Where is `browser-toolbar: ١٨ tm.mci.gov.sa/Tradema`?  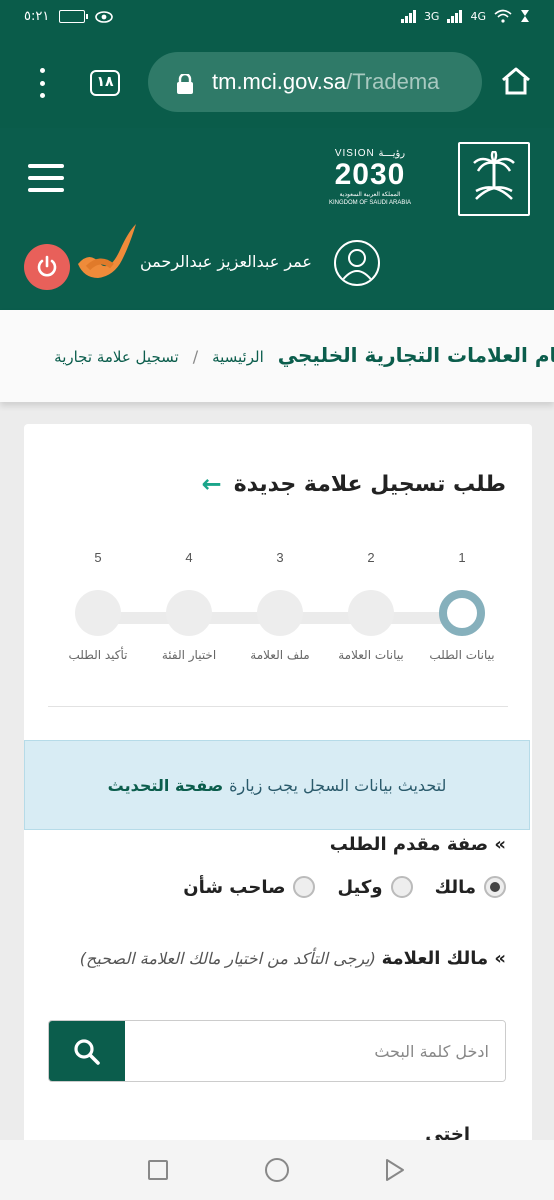 browser-toolbar: ١٨ tm.mci.gov.sa/Tradema is located at coordinates (277, 82).